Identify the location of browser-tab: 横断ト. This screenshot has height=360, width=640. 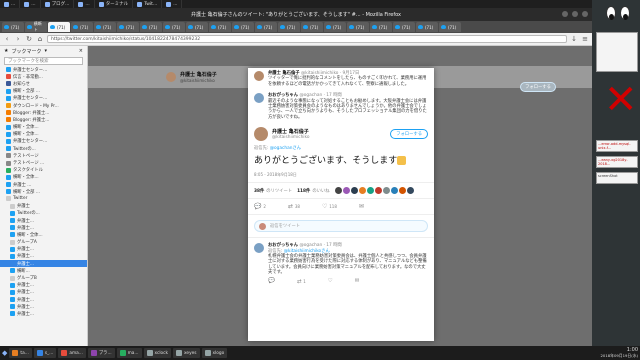
(36, 26).